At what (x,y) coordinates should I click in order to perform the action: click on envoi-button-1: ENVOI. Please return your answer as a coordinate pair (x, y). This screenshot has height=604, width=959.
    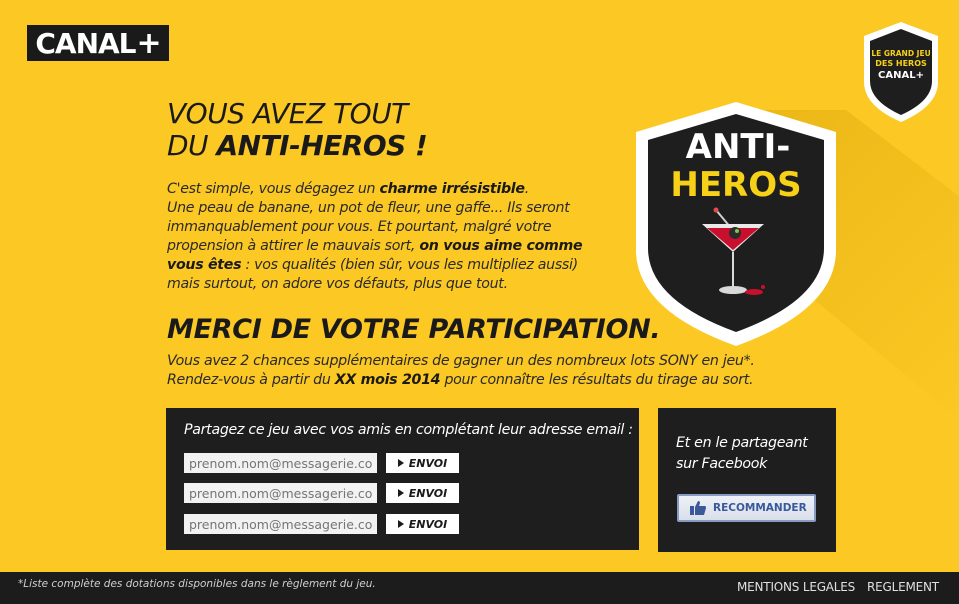
    Looking at the image, I should click on (422, 463).